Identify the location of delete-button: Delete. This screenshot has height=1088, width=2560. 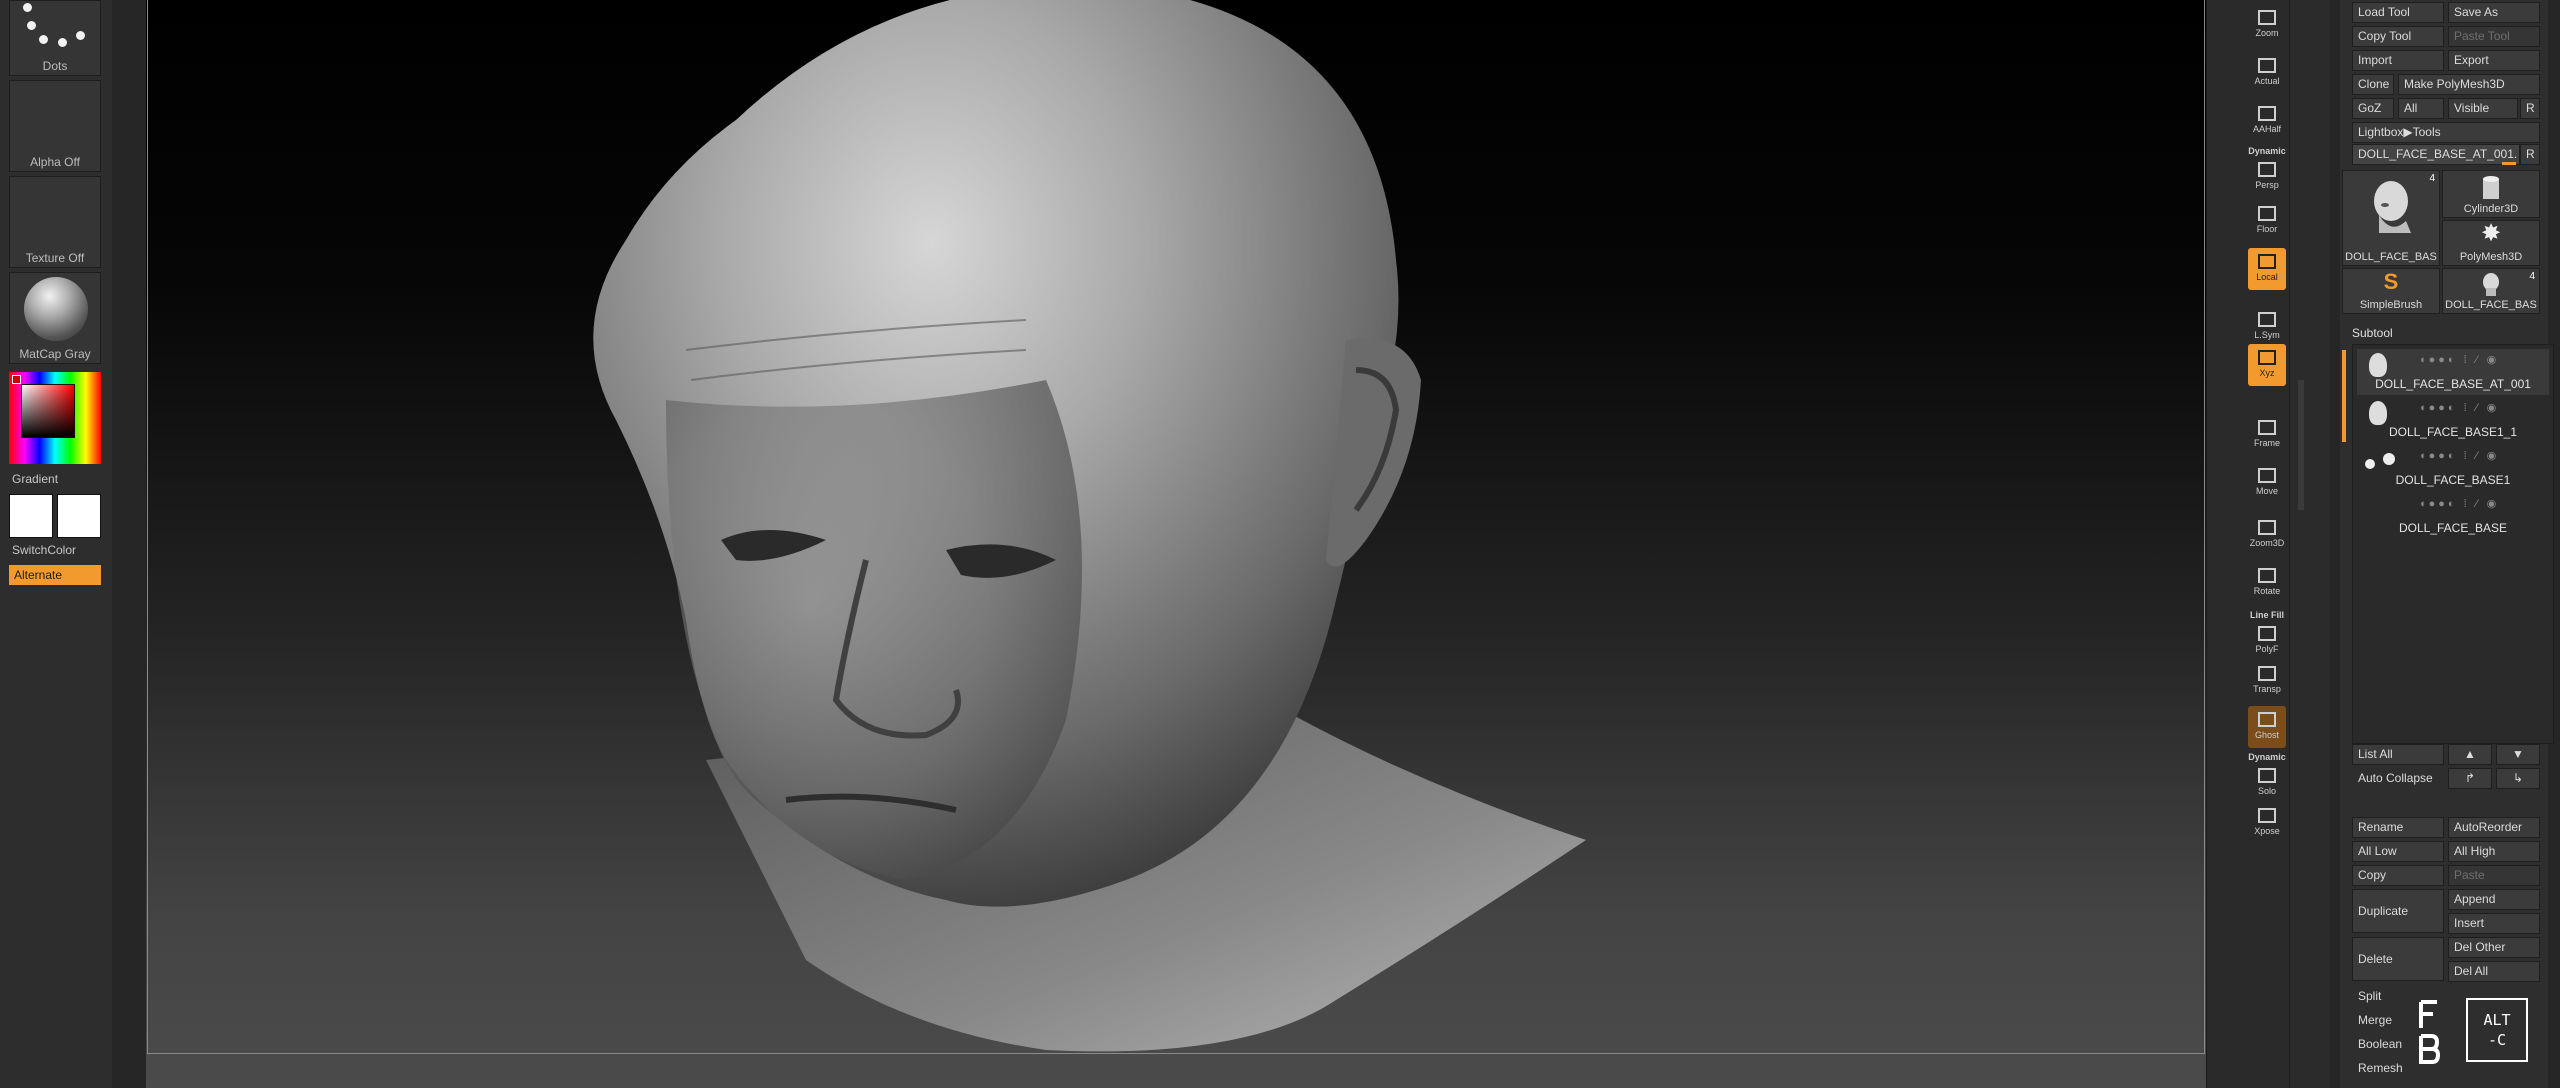
(2398, 959).